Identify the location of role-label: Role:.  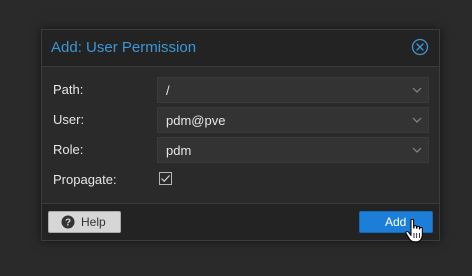
(68, 149).